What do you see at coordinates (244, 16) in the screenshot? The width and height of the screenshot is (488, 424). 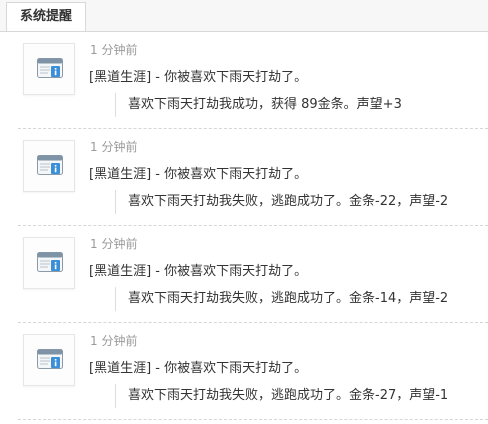 I see `tab-bar: 系统提醒` at bounding box center [244, 16].